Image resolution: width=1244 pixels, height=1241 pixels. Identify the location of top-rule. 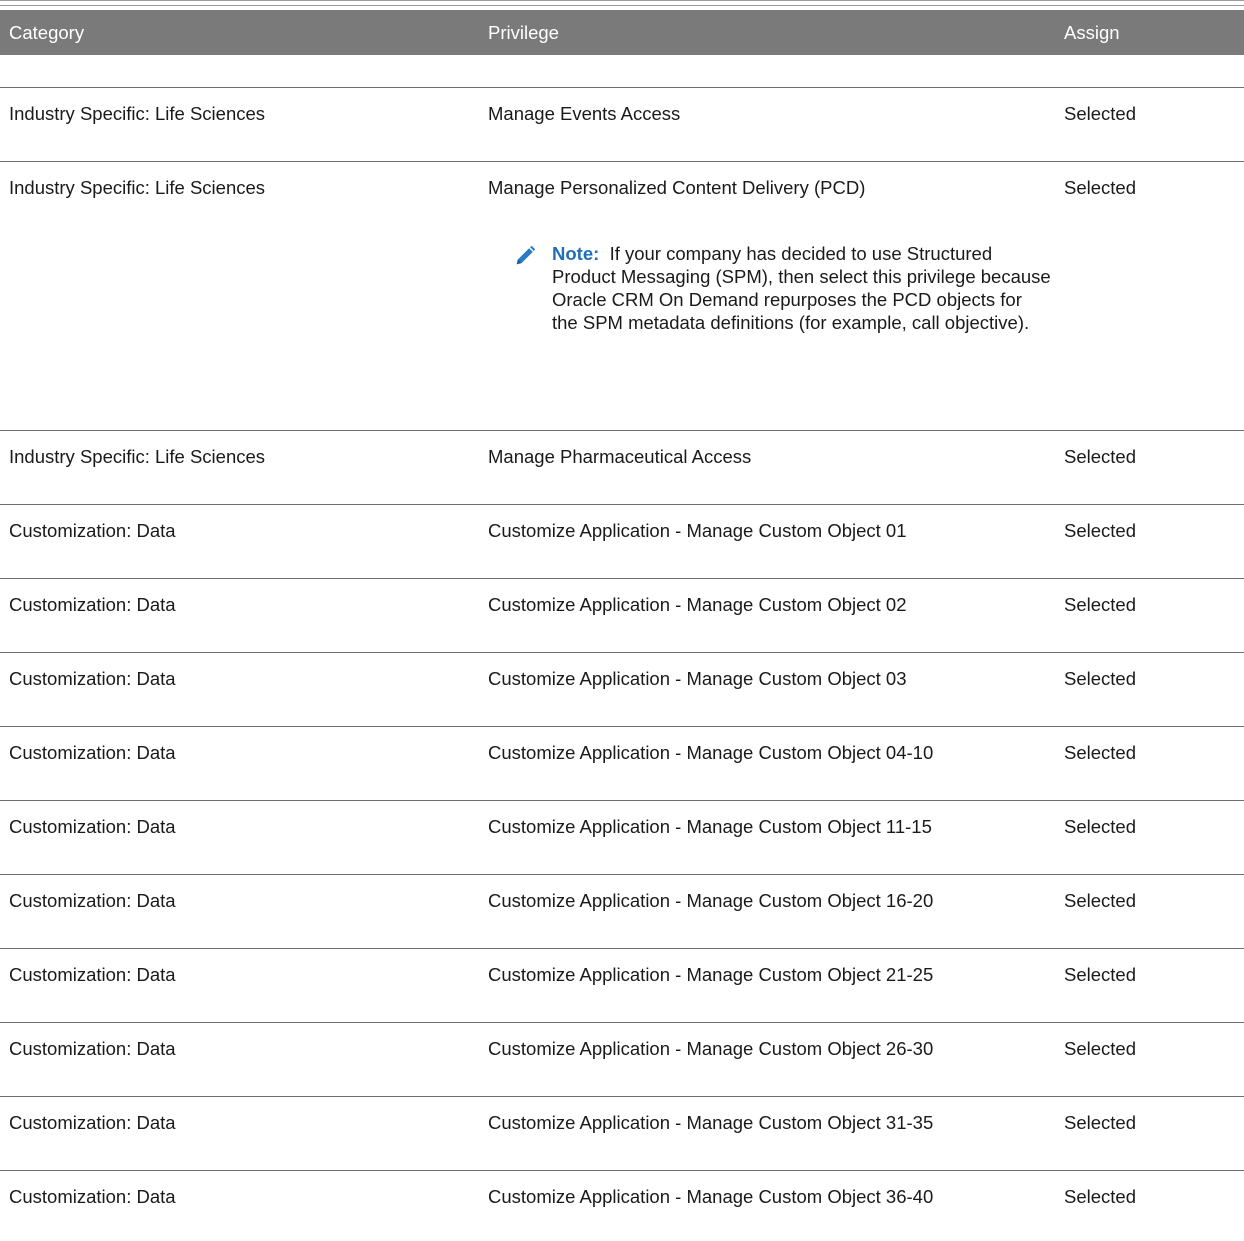
(622, 3).